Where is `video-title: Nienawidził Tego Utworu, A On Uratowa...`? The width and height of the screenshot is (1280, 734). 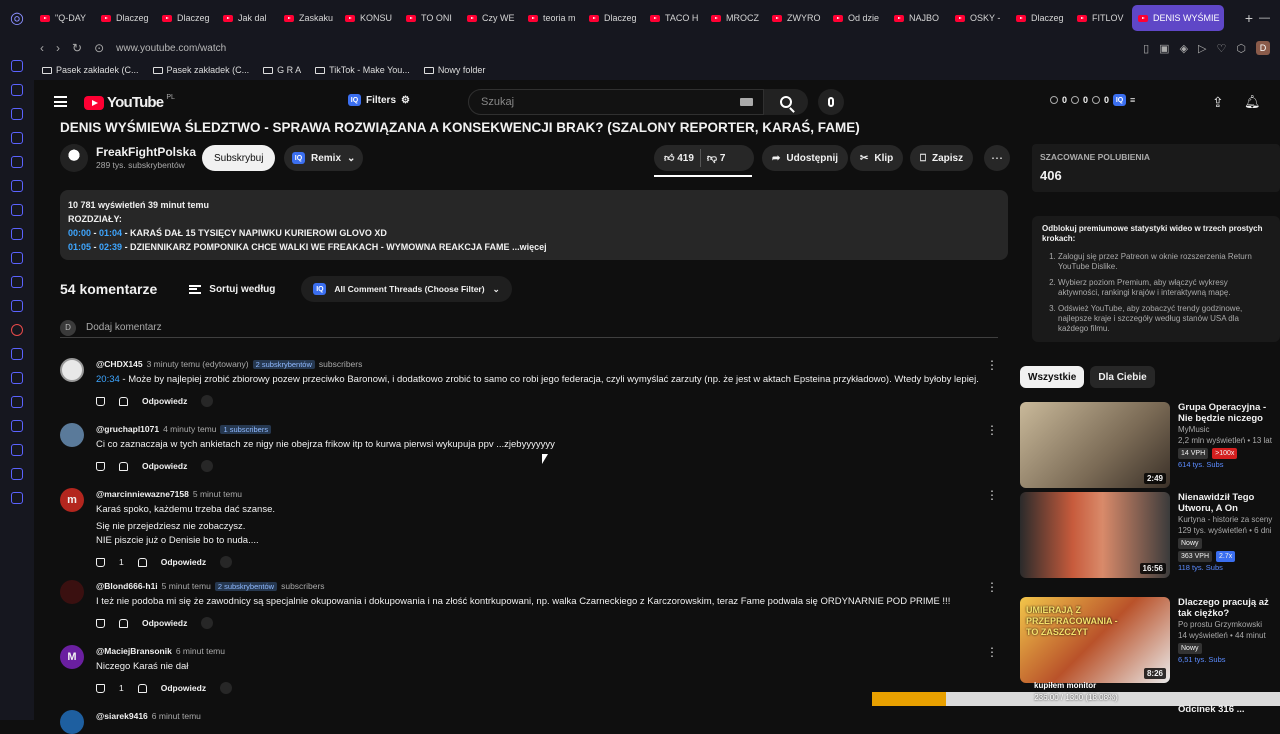 video-title: Nienawidził Tego Utworu, A On Uratowa... is located at coordinates (1229, 503).